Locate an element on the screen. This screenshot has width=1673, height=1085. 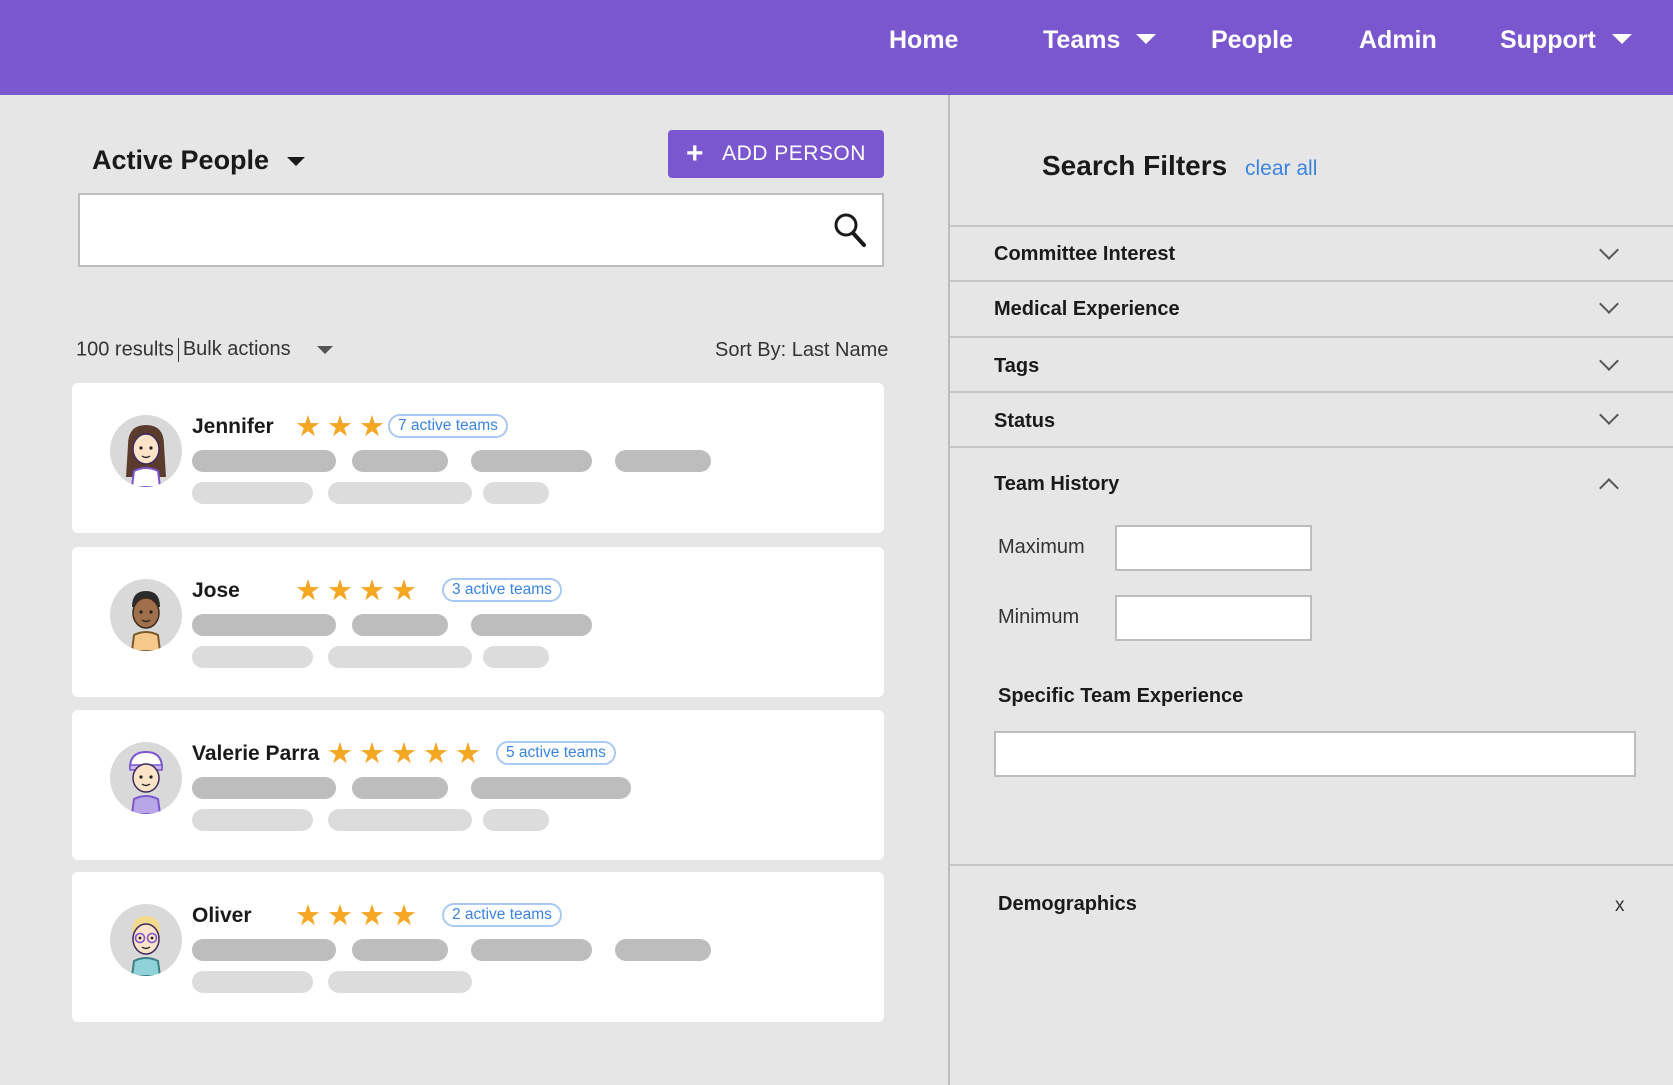
close-icon: x is located at coordinates (1620, 906).